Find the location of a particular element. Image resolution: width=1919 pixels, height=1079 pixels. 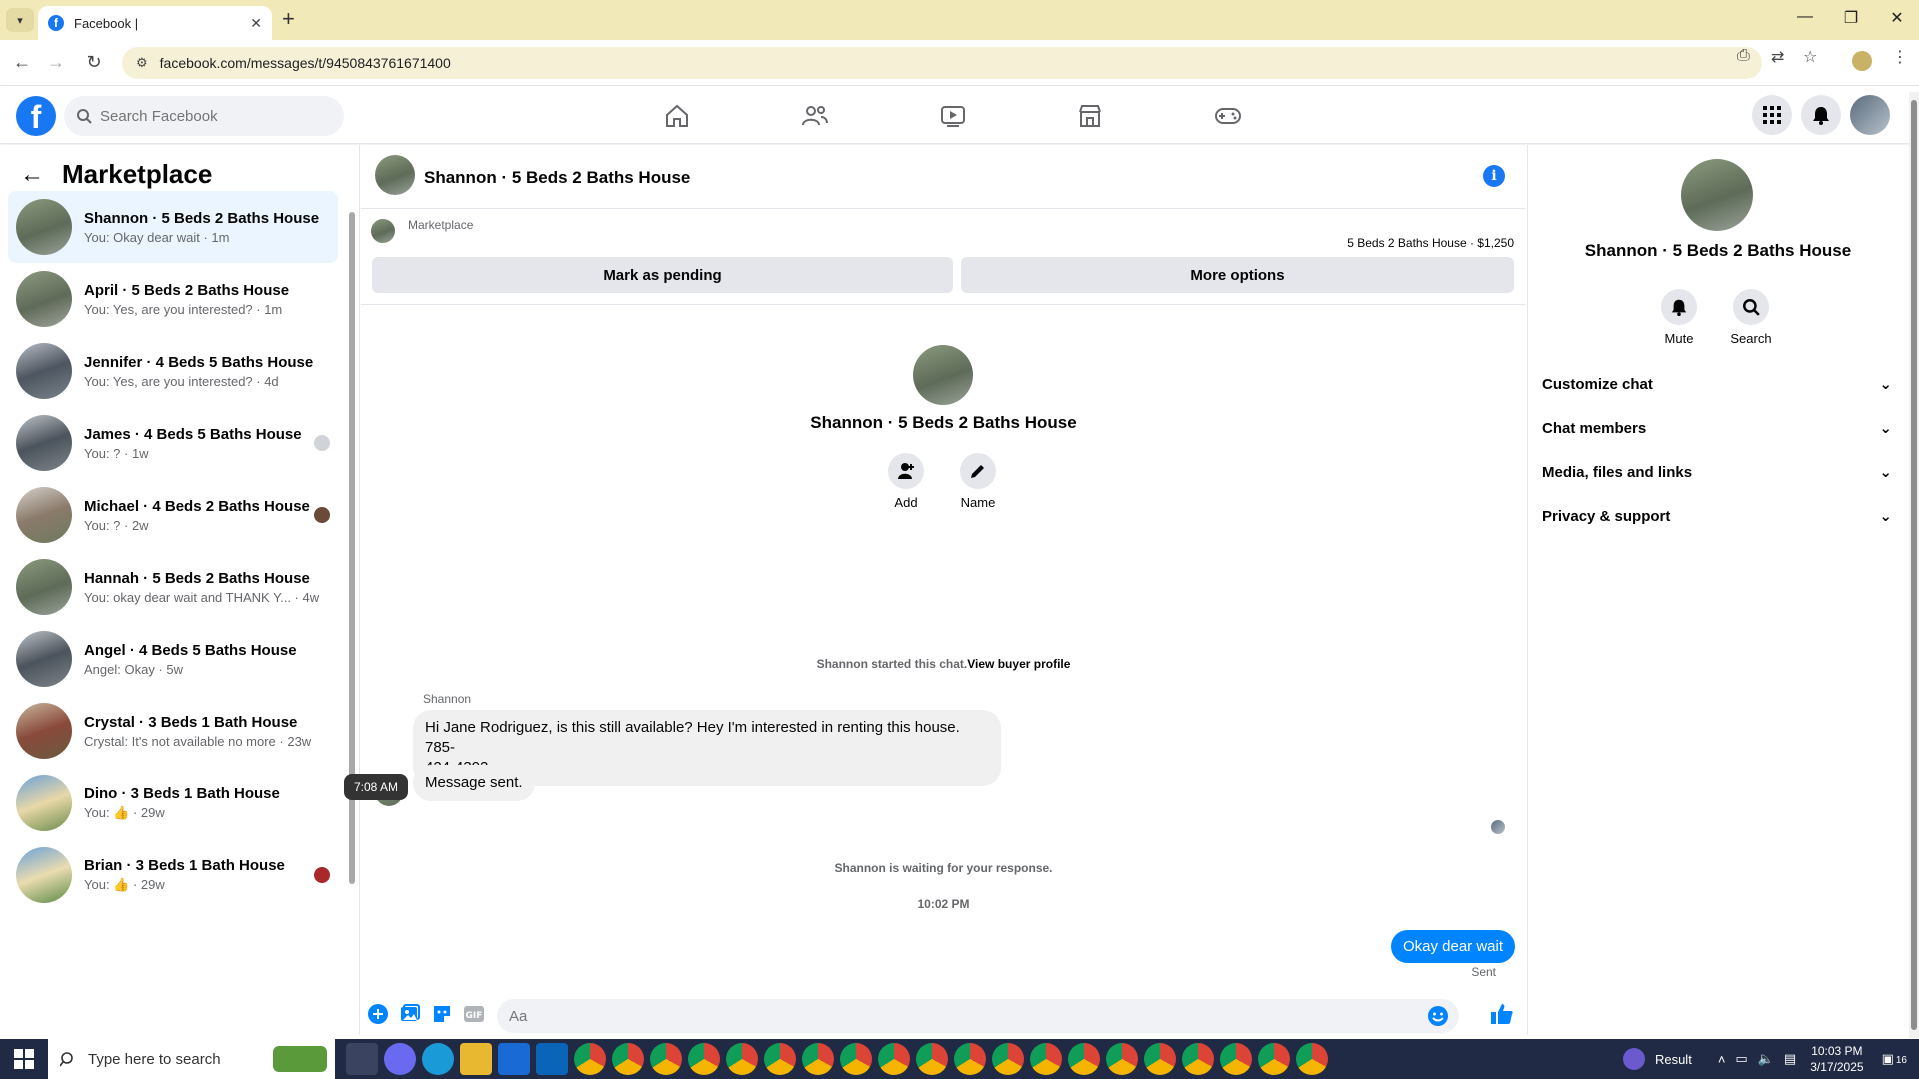

reload-icon: ↻ is located at coordinates (94, 62).